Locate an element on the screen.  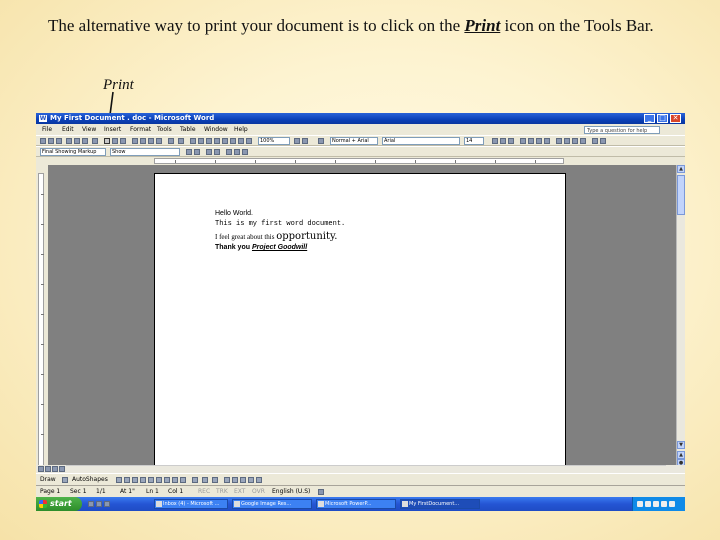
increase-indent-icon is located at coordinates (583, 141).